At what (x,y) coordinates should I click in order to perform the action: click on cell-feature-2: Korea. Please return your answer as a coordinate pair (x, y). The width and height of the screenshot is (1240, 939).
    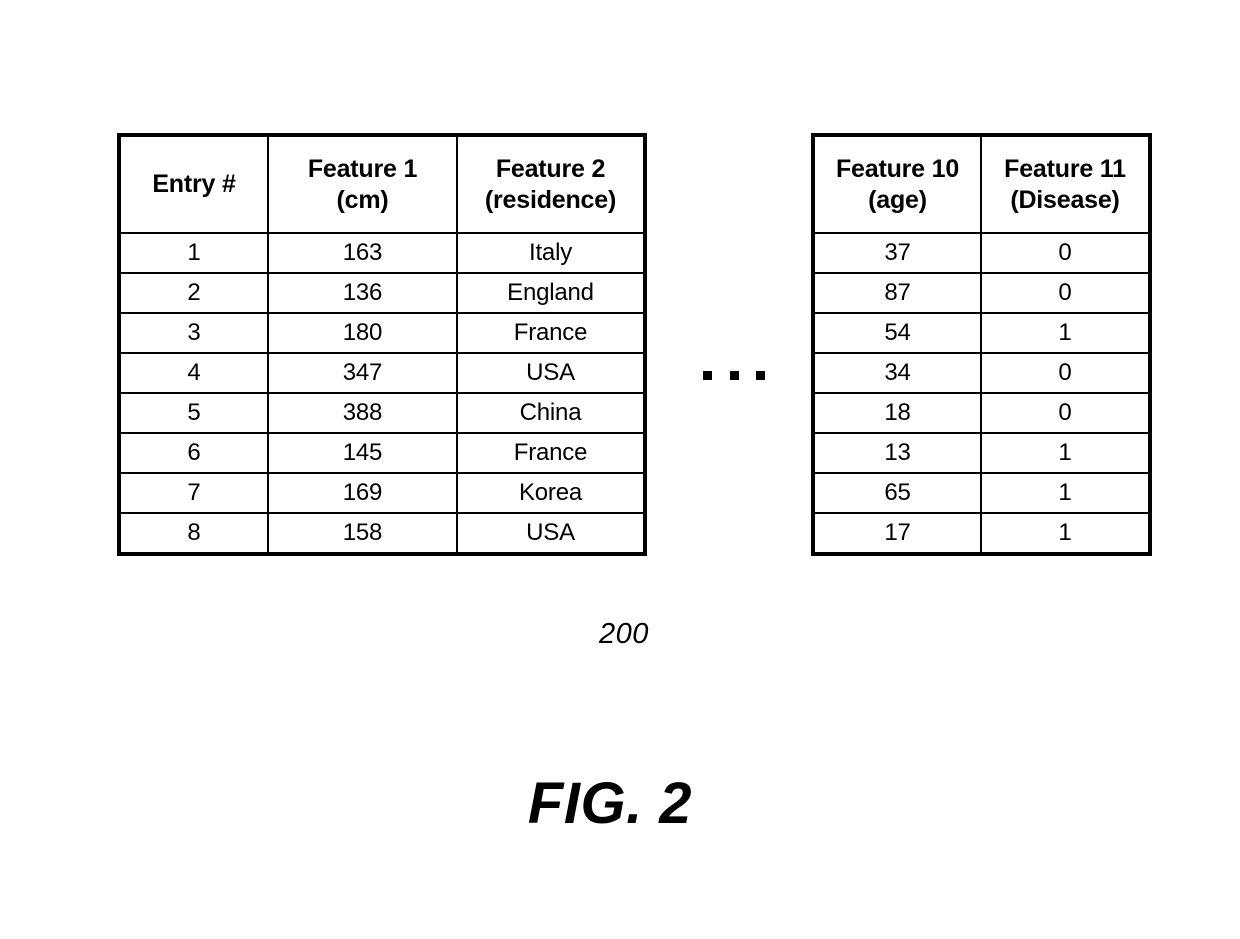
    Looking at the image, I should click on (551, 493).